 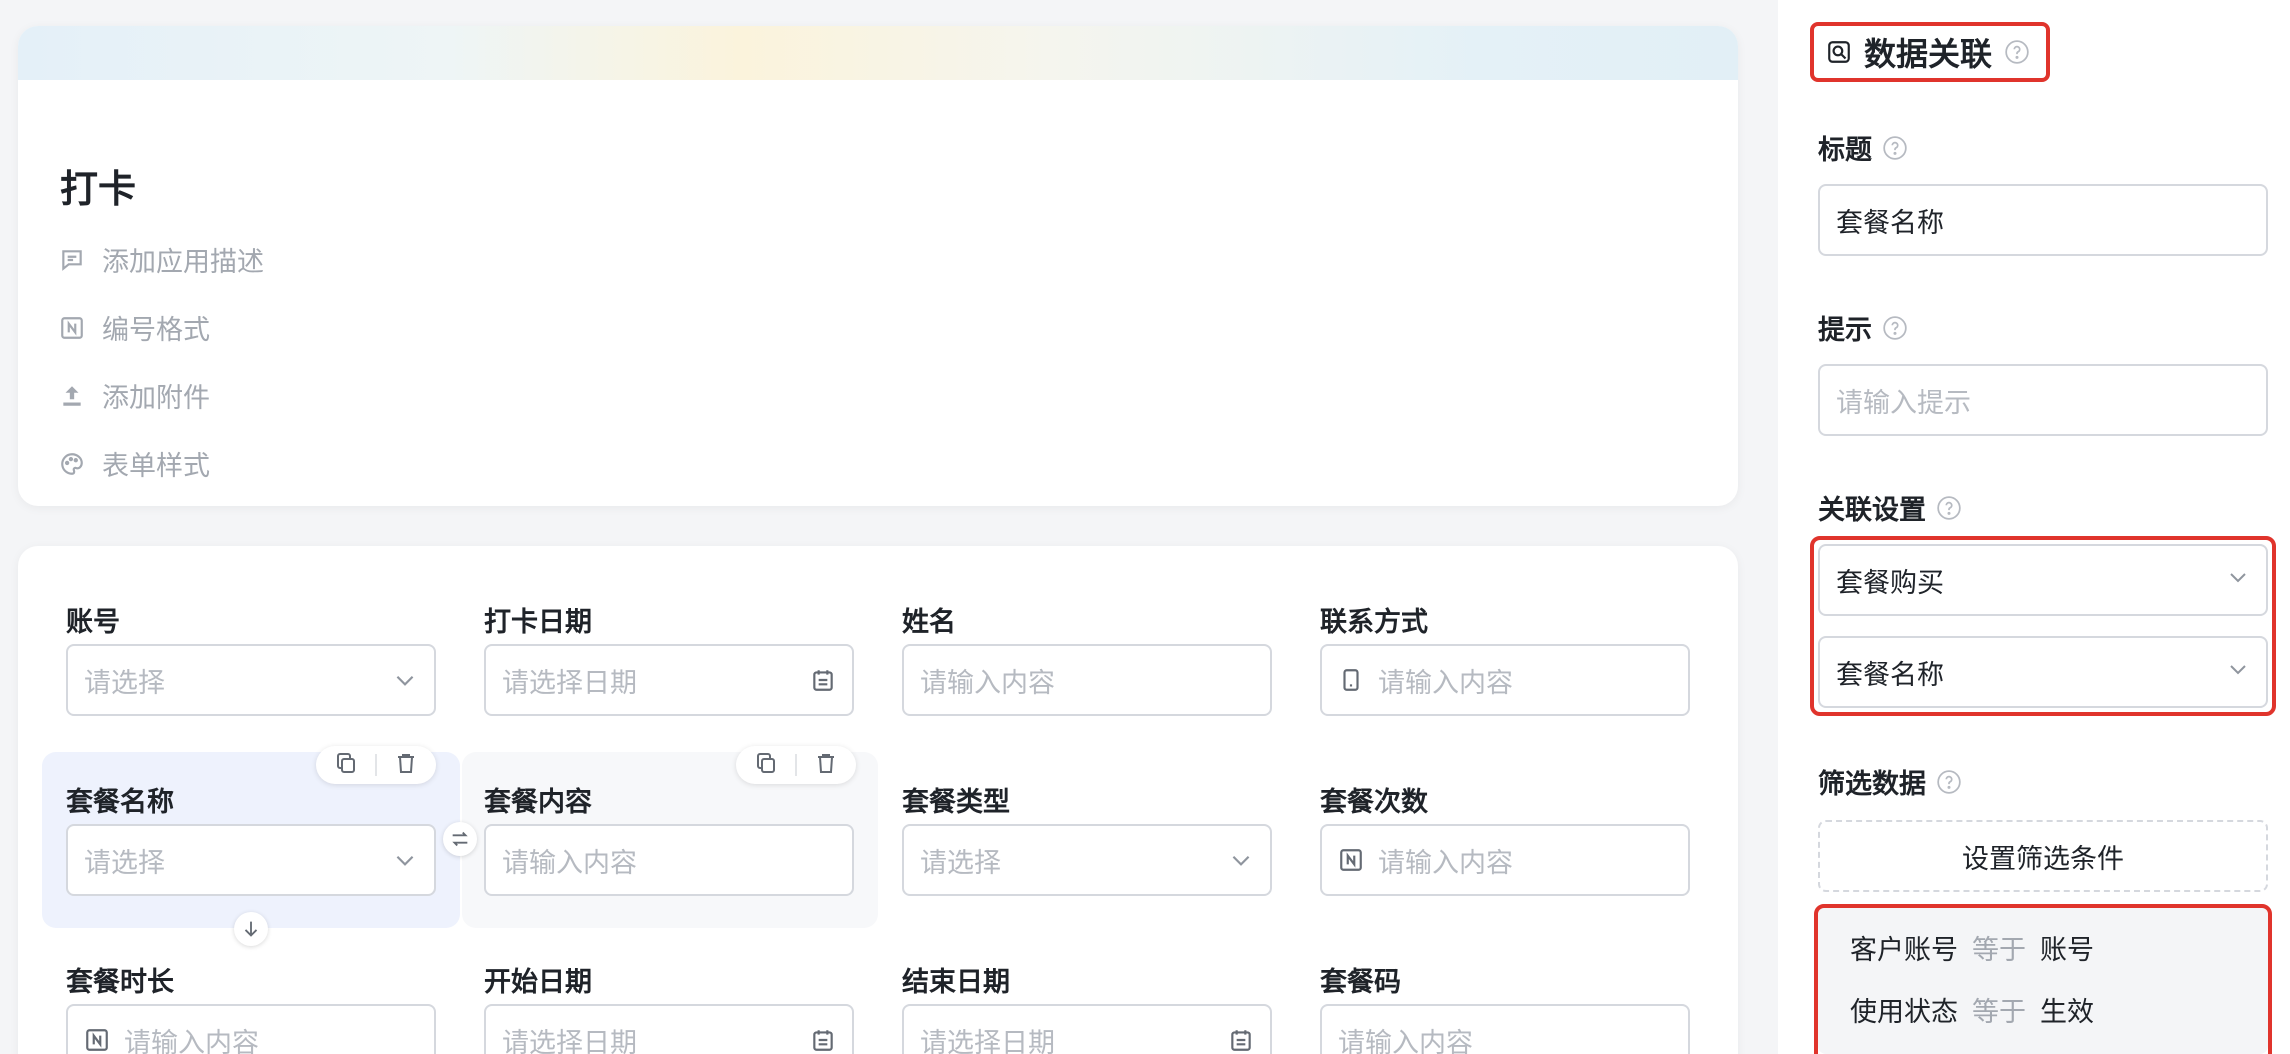 What do you see at coordinates (669, 1029) in the screenshot?
I see `start-date-picker: 请选择日期` at bounding box center [669, 1029].